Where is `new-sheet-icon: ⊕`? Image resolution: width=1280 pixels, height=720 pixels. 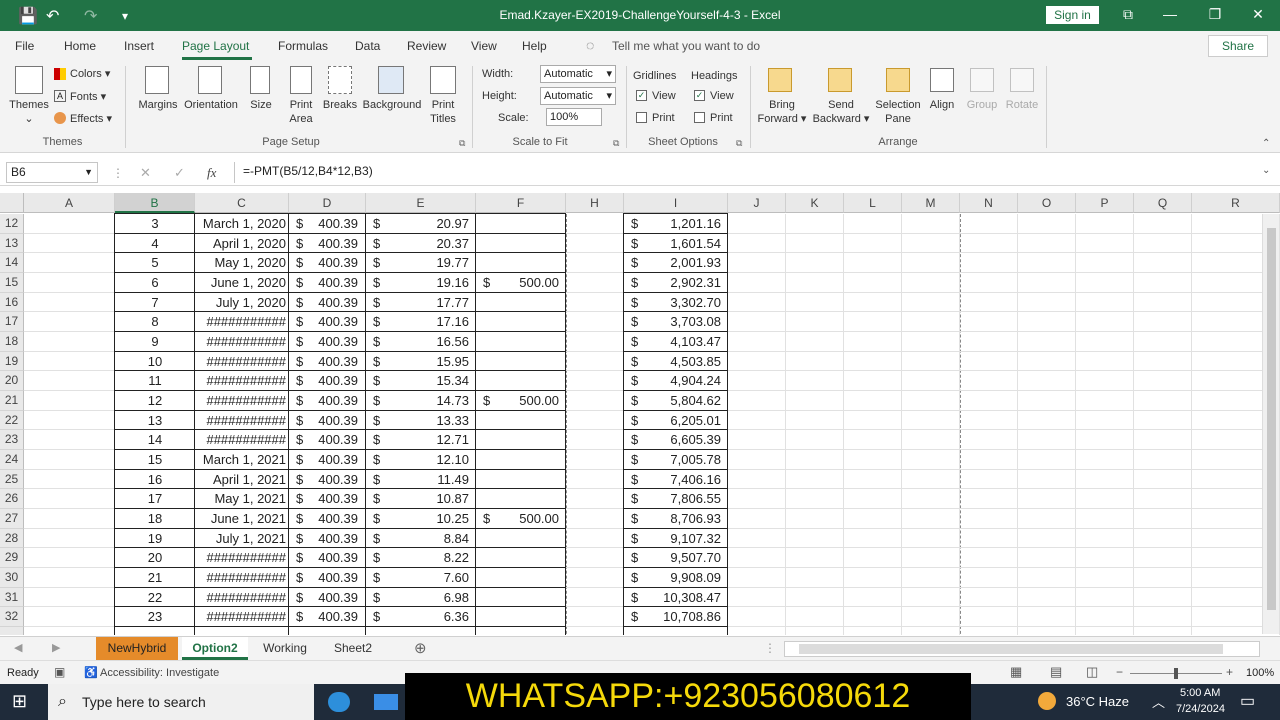
new-sheet-icon: ⊕ is located at coordinates (420, 648).